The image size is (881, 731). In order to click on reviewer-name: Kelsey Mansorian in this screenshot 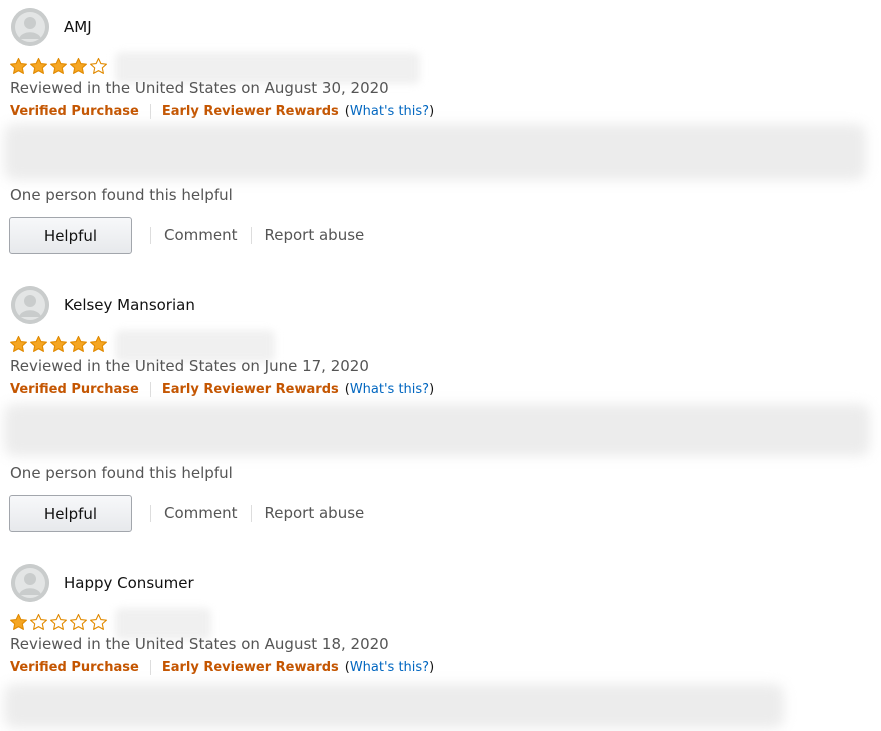, I will do `click(129, 305)`.